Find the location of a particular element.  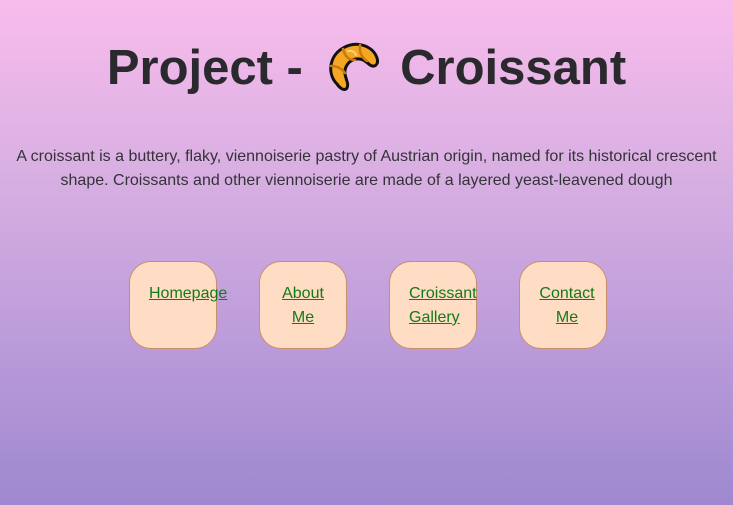

nav-link-contact-me: Contact Me is located at coordinates (567, 306).